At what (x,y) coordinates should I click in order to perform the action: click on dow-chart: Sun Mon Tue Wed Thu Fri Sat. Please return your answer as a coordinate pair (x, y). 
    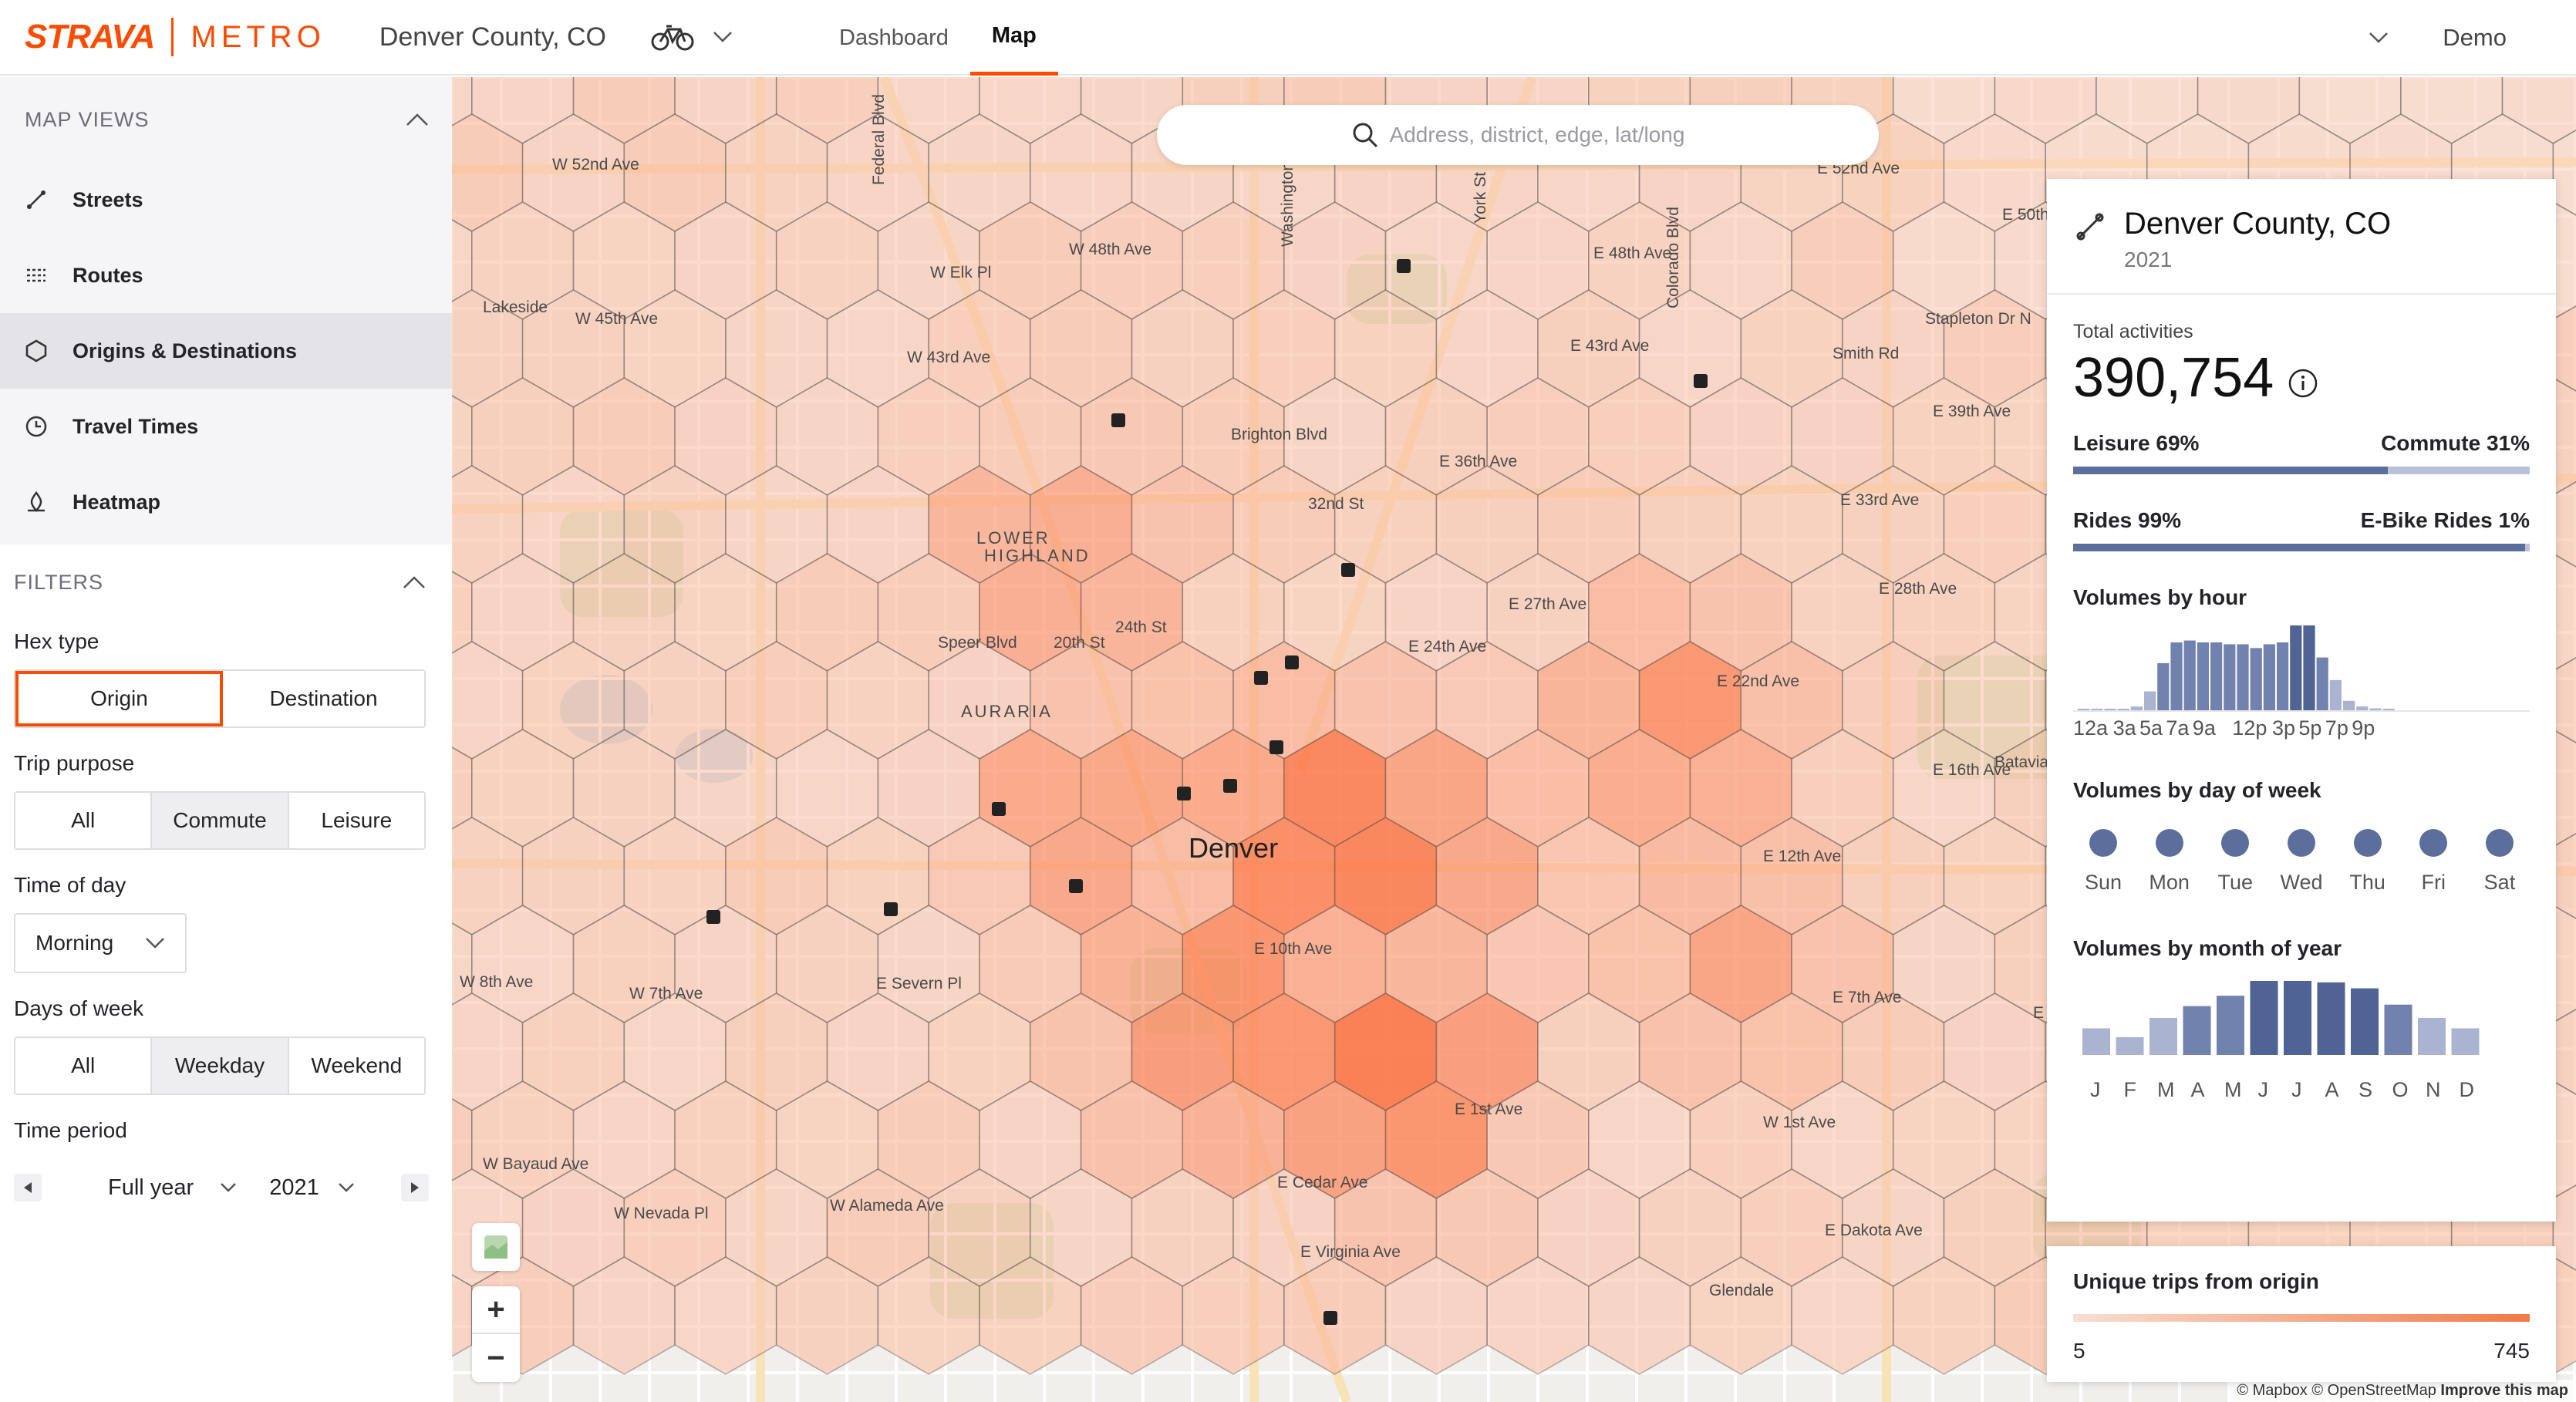
    Looking at the image, I should click on (2301, 862).